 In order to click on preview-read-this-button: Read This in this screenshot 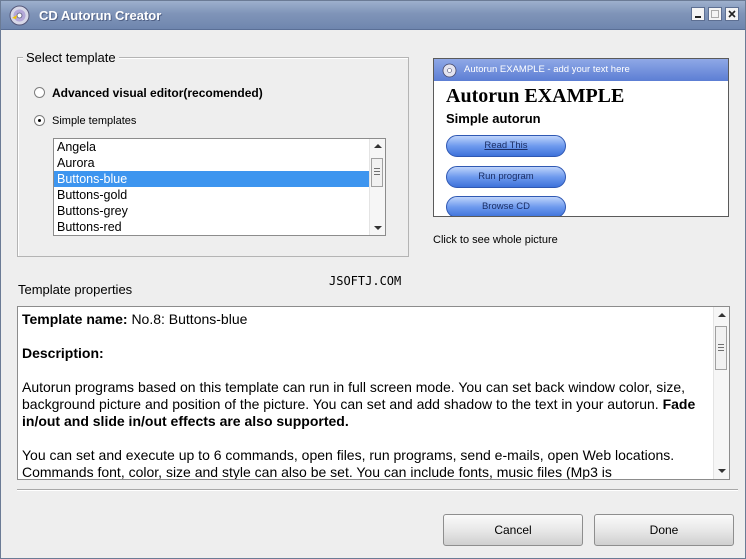, I will do `click(506, 146)`.